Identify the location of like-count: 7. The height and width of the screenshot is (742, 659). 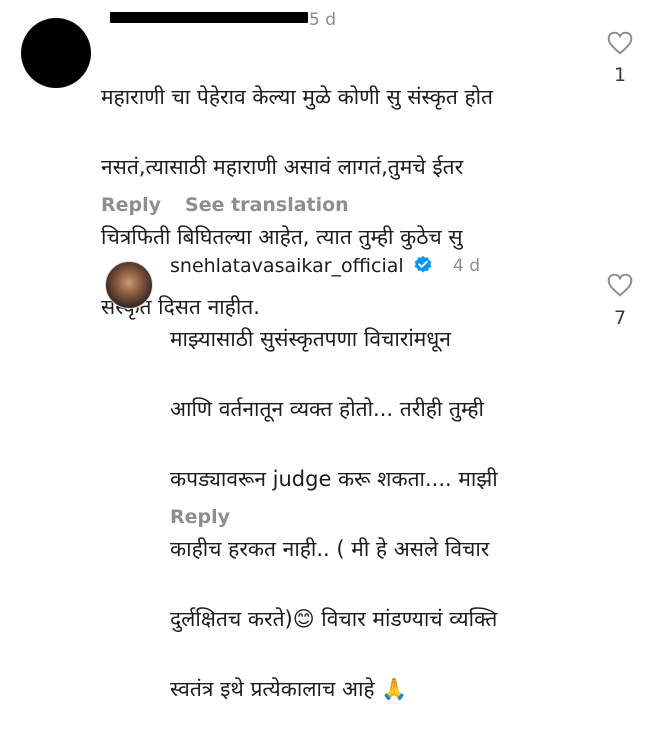
(620, 318).